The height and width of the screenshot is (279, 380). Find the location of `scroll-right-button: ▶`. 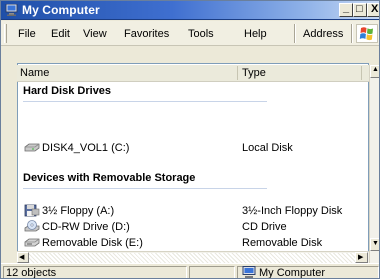

scroll-right-button: ▶ is located at coordinates (361, 257).